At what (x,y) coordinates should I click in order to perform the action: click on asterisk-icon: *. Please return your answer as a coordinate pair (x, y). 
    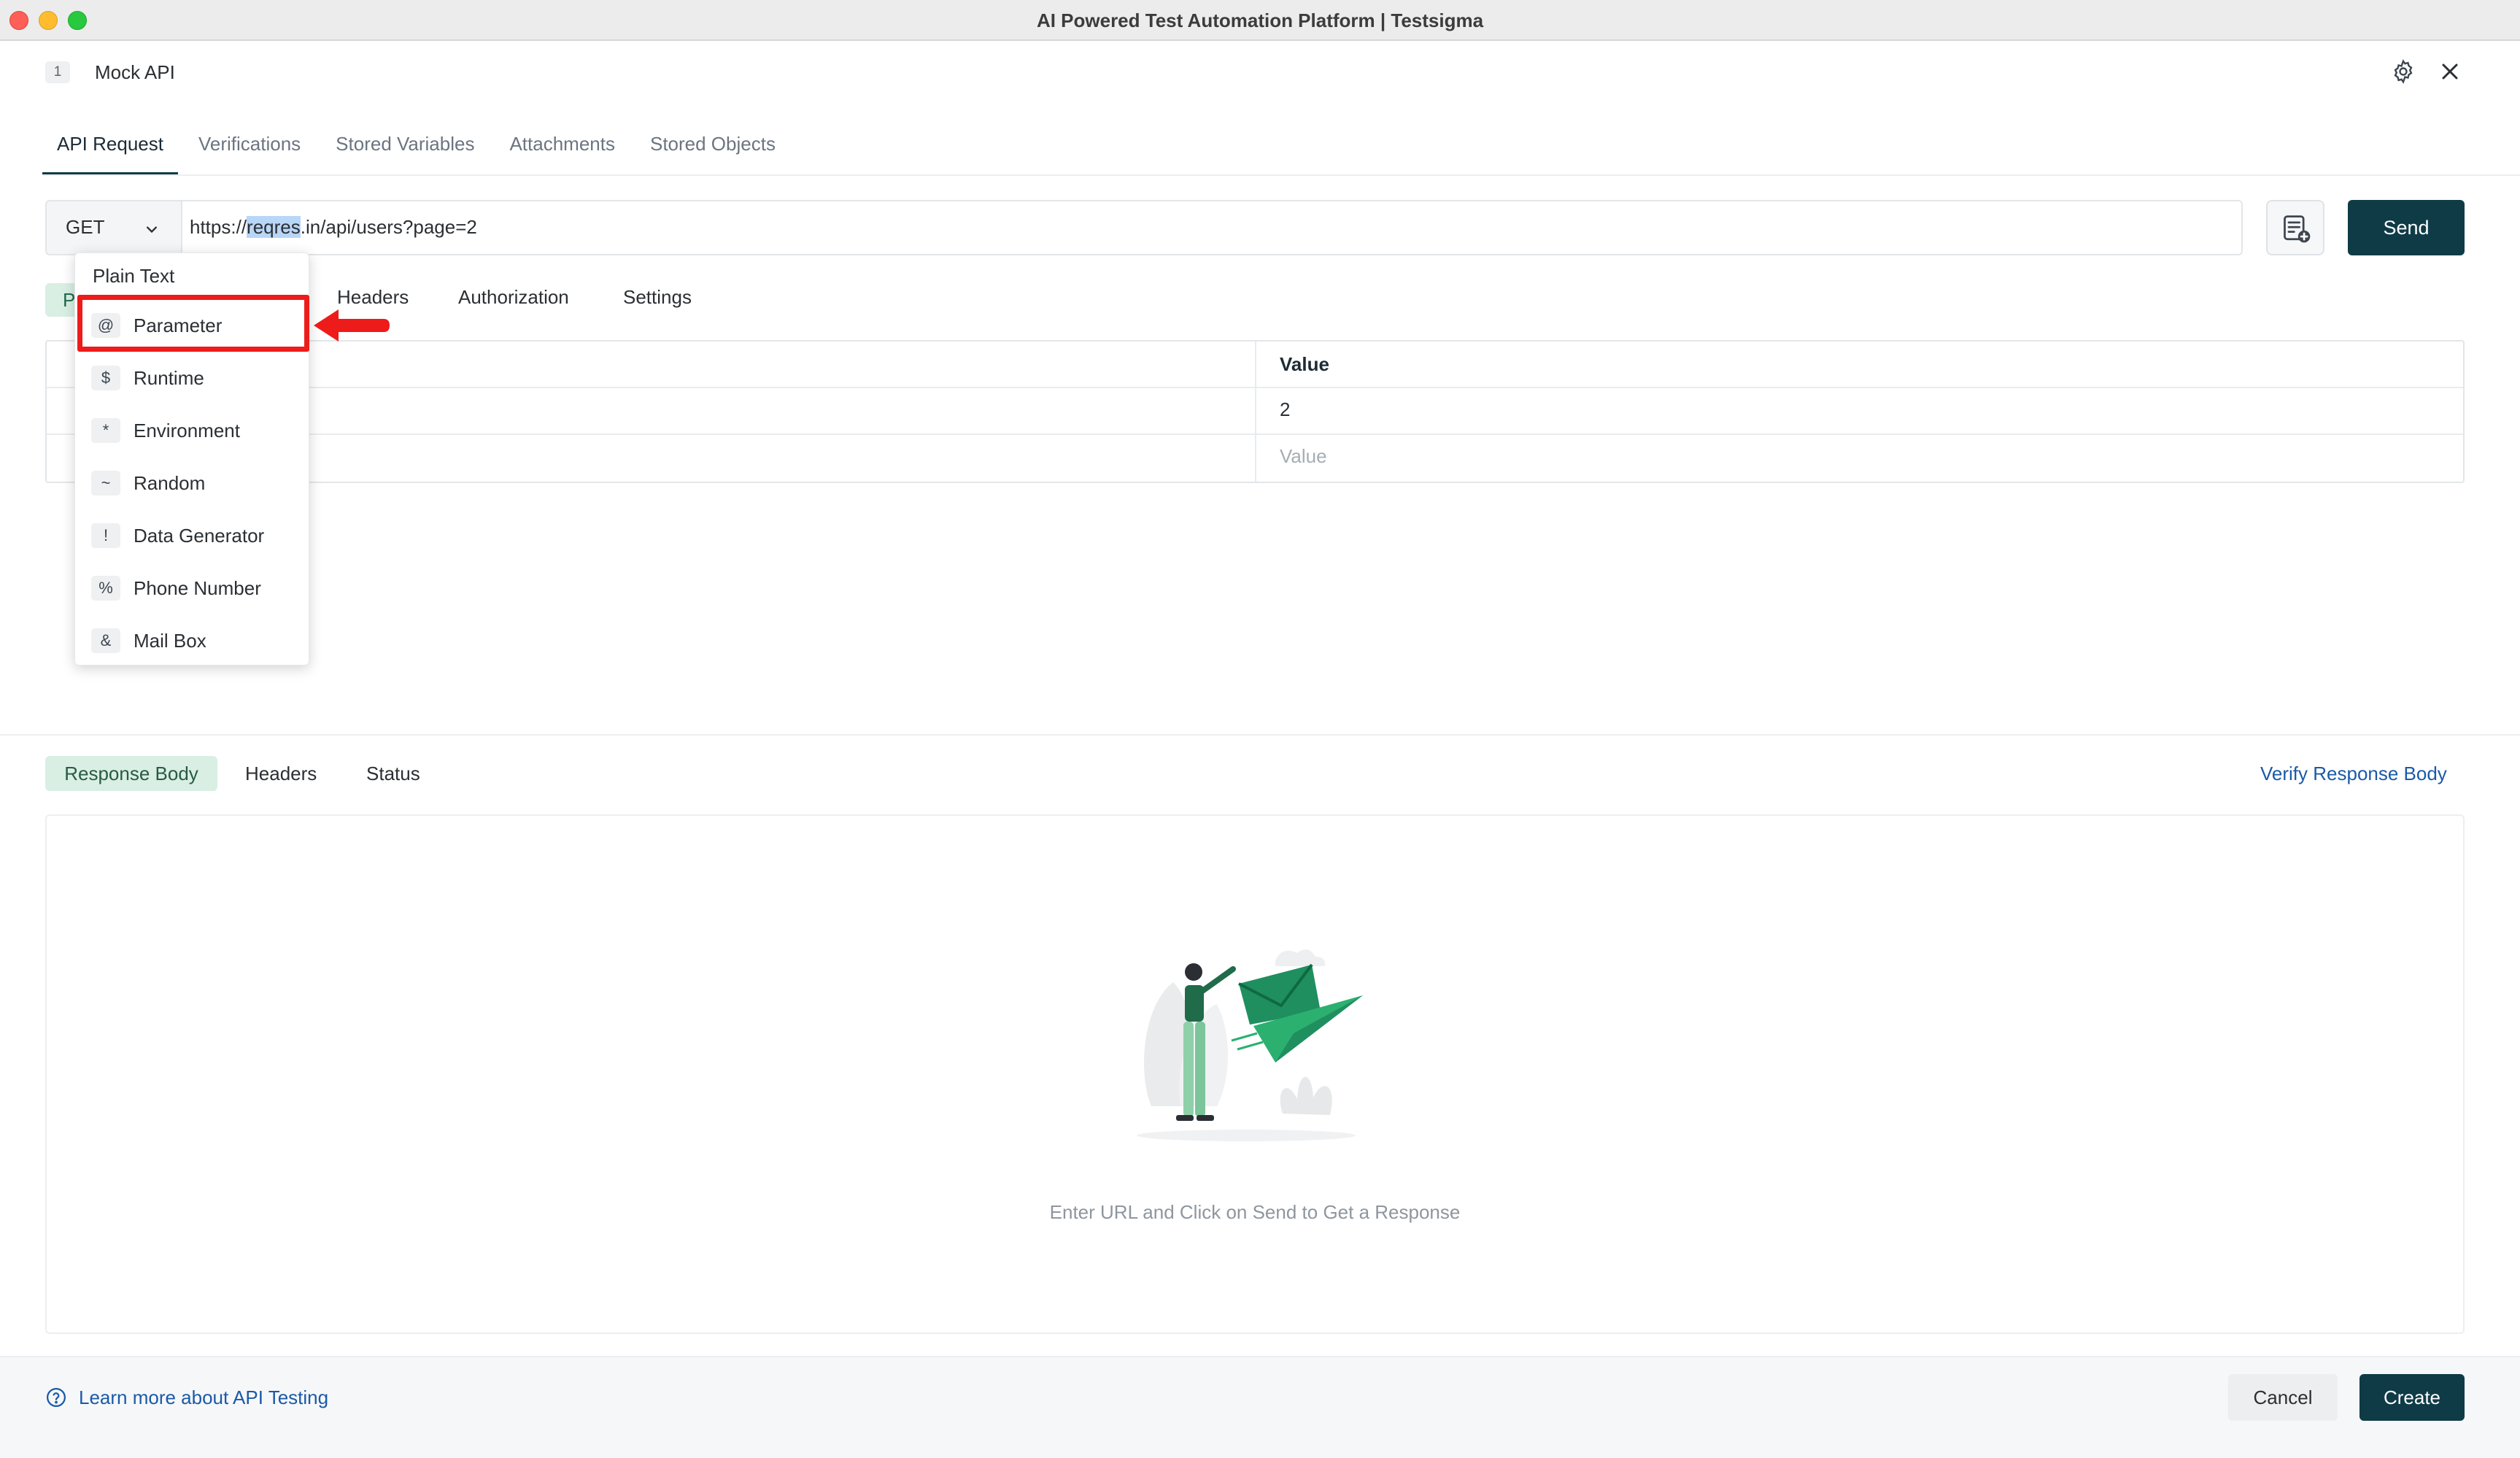
    Looking at the image, I should click on (105, 430).